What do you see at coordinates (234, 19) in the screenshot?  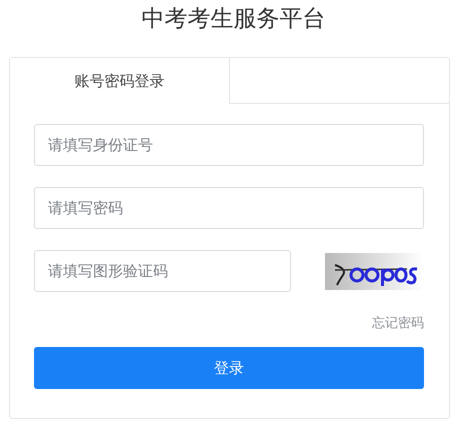 I see `page-title: 中考考生服务平台` at bounding box center [234, 19].